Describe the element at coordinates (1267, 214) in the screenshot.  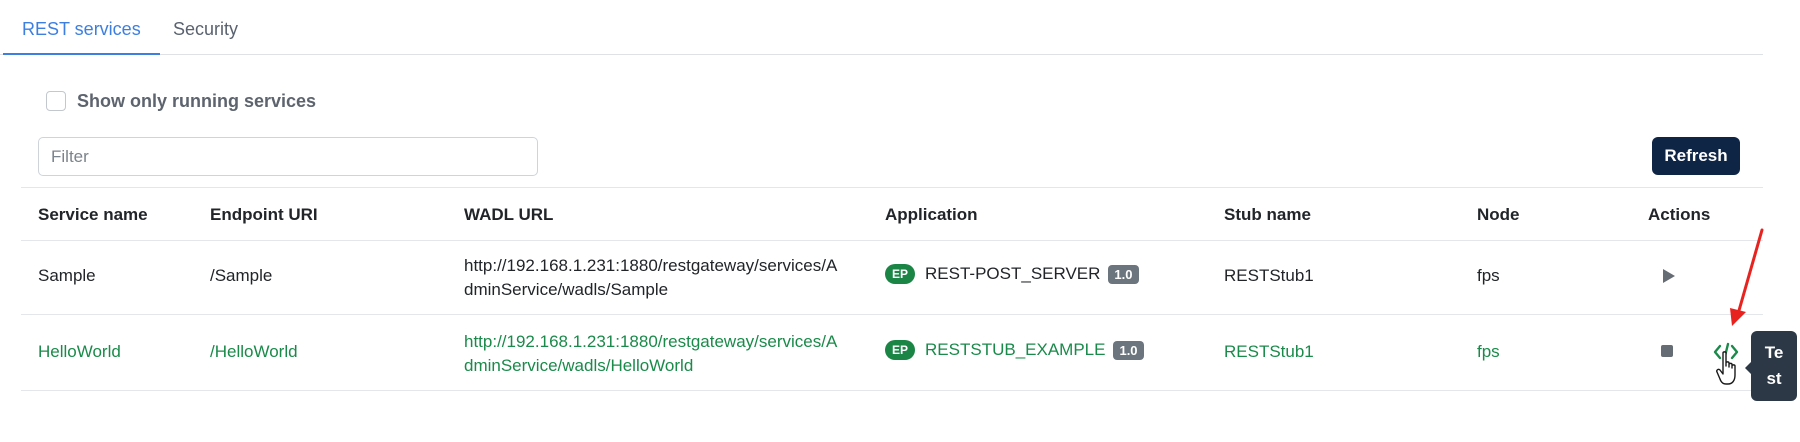
I see `header-stub-name: Stub name` at that location.